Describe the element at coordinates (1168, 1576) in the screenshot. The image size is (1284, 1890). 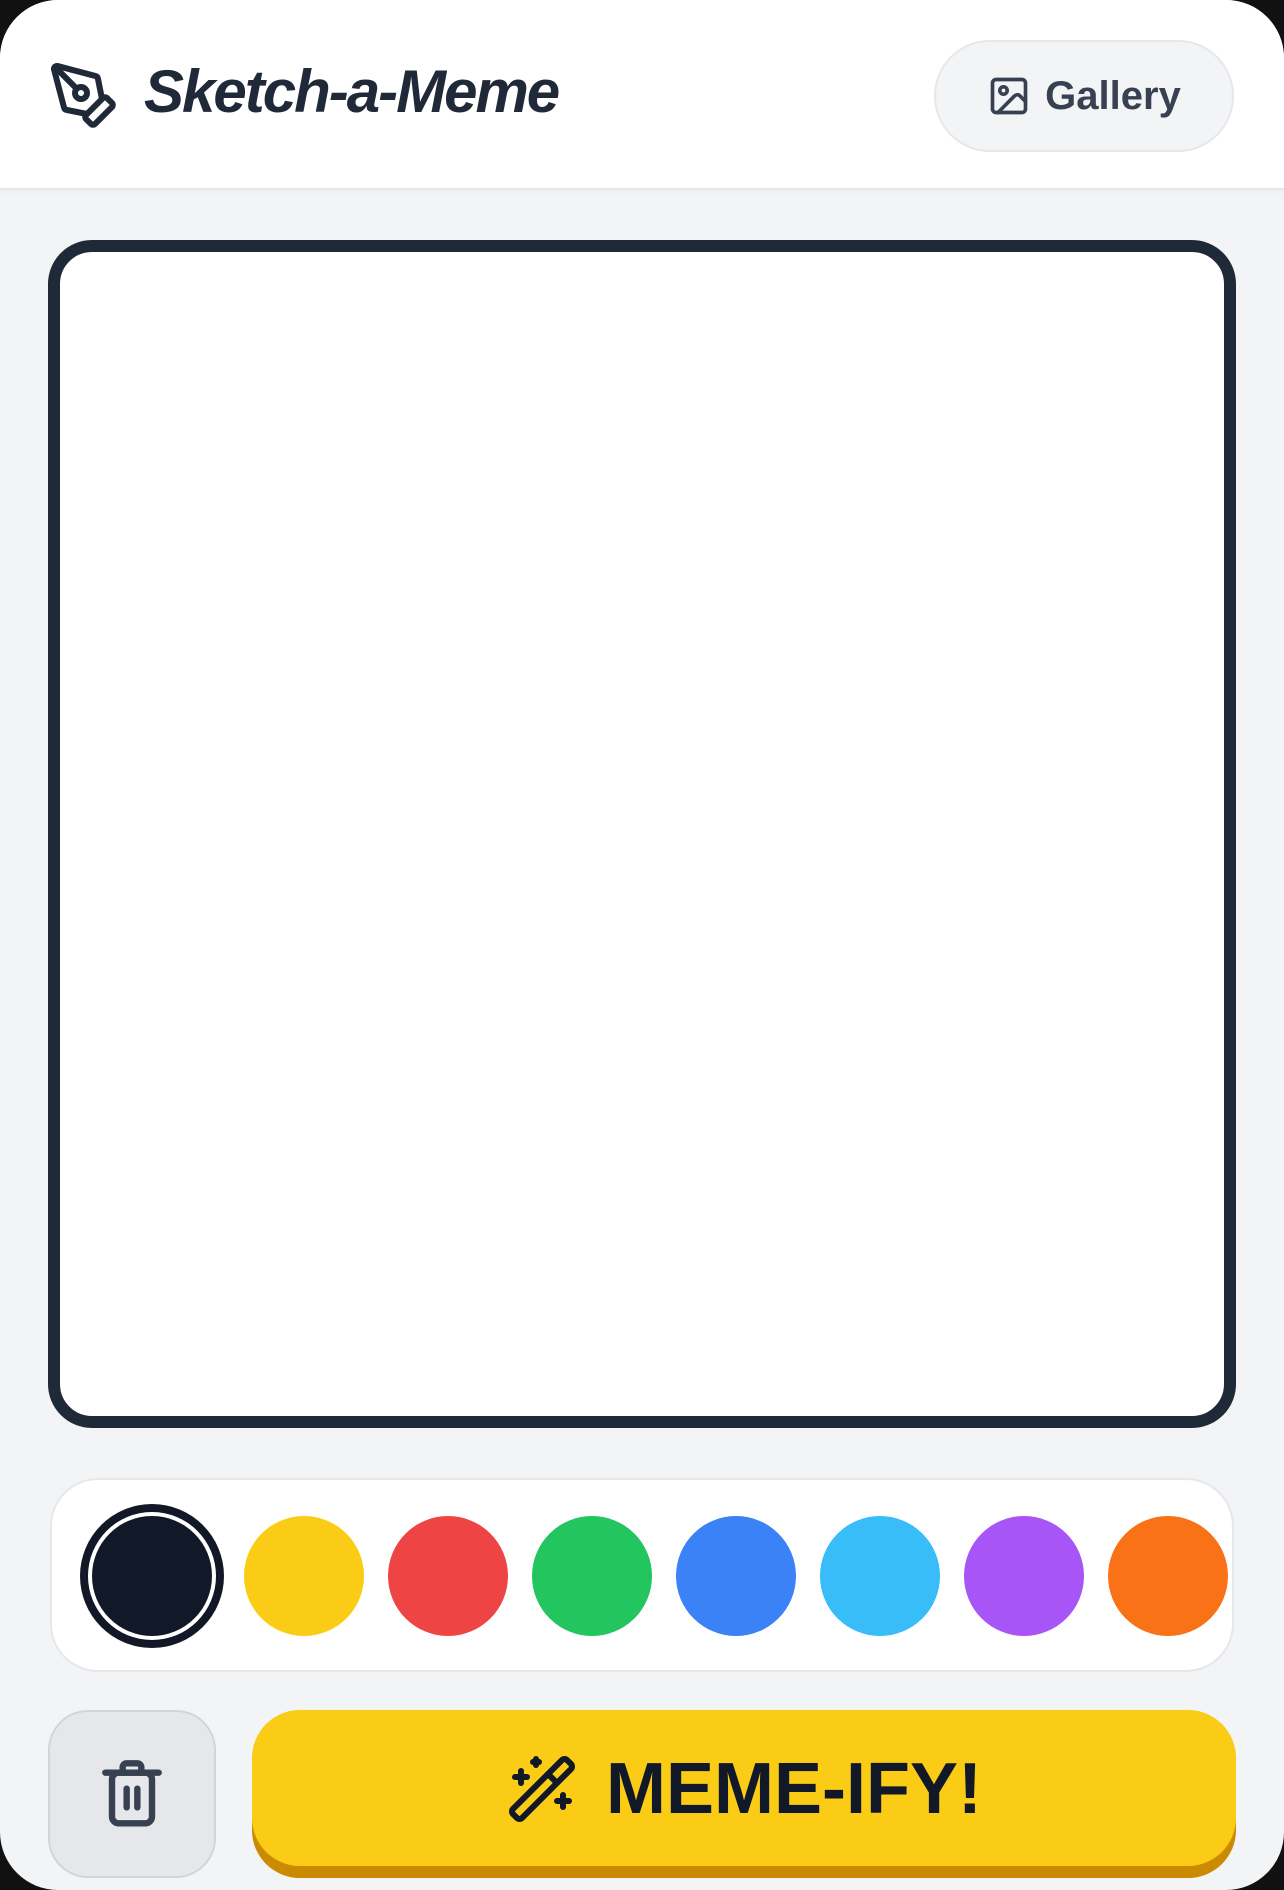
I see `color-swatch-orange` at that location.